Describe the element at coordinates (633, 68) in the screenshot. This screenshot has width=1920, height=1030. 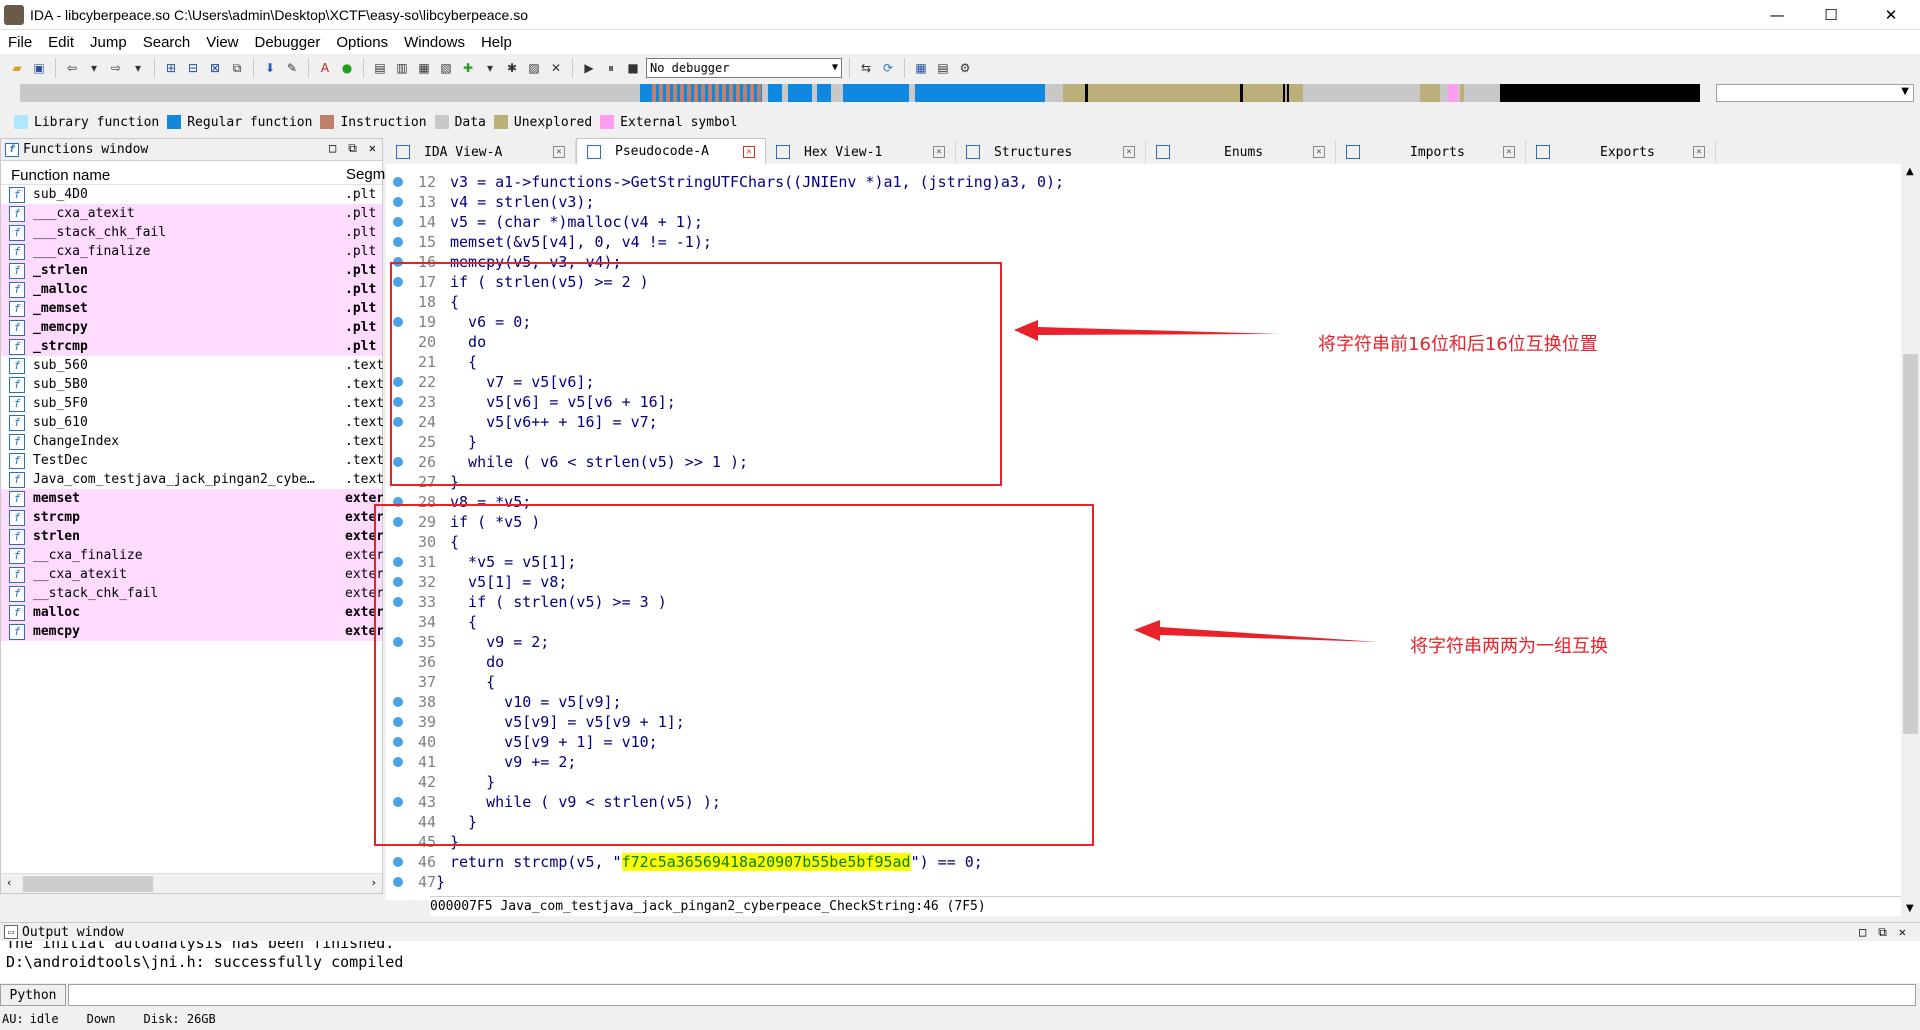
I see `stop-icon: ■` at that location.